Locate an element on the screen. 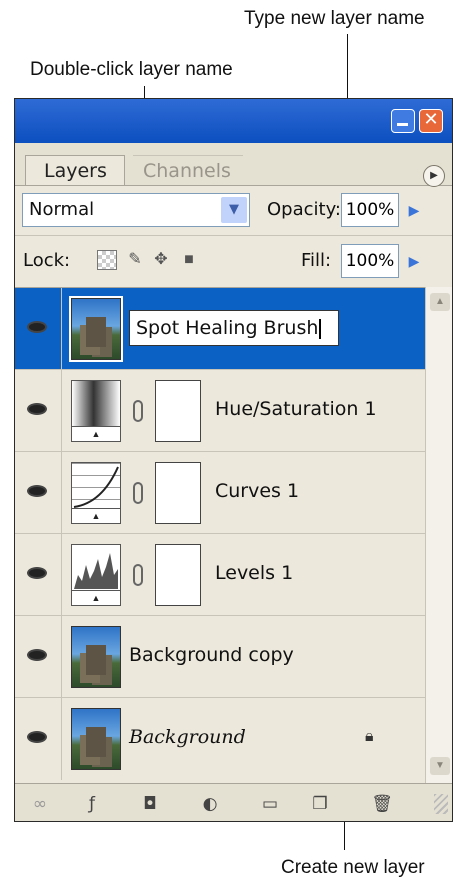 The image size is (453, 884). tab-channels: Channels is located at coordinates (188, 170).